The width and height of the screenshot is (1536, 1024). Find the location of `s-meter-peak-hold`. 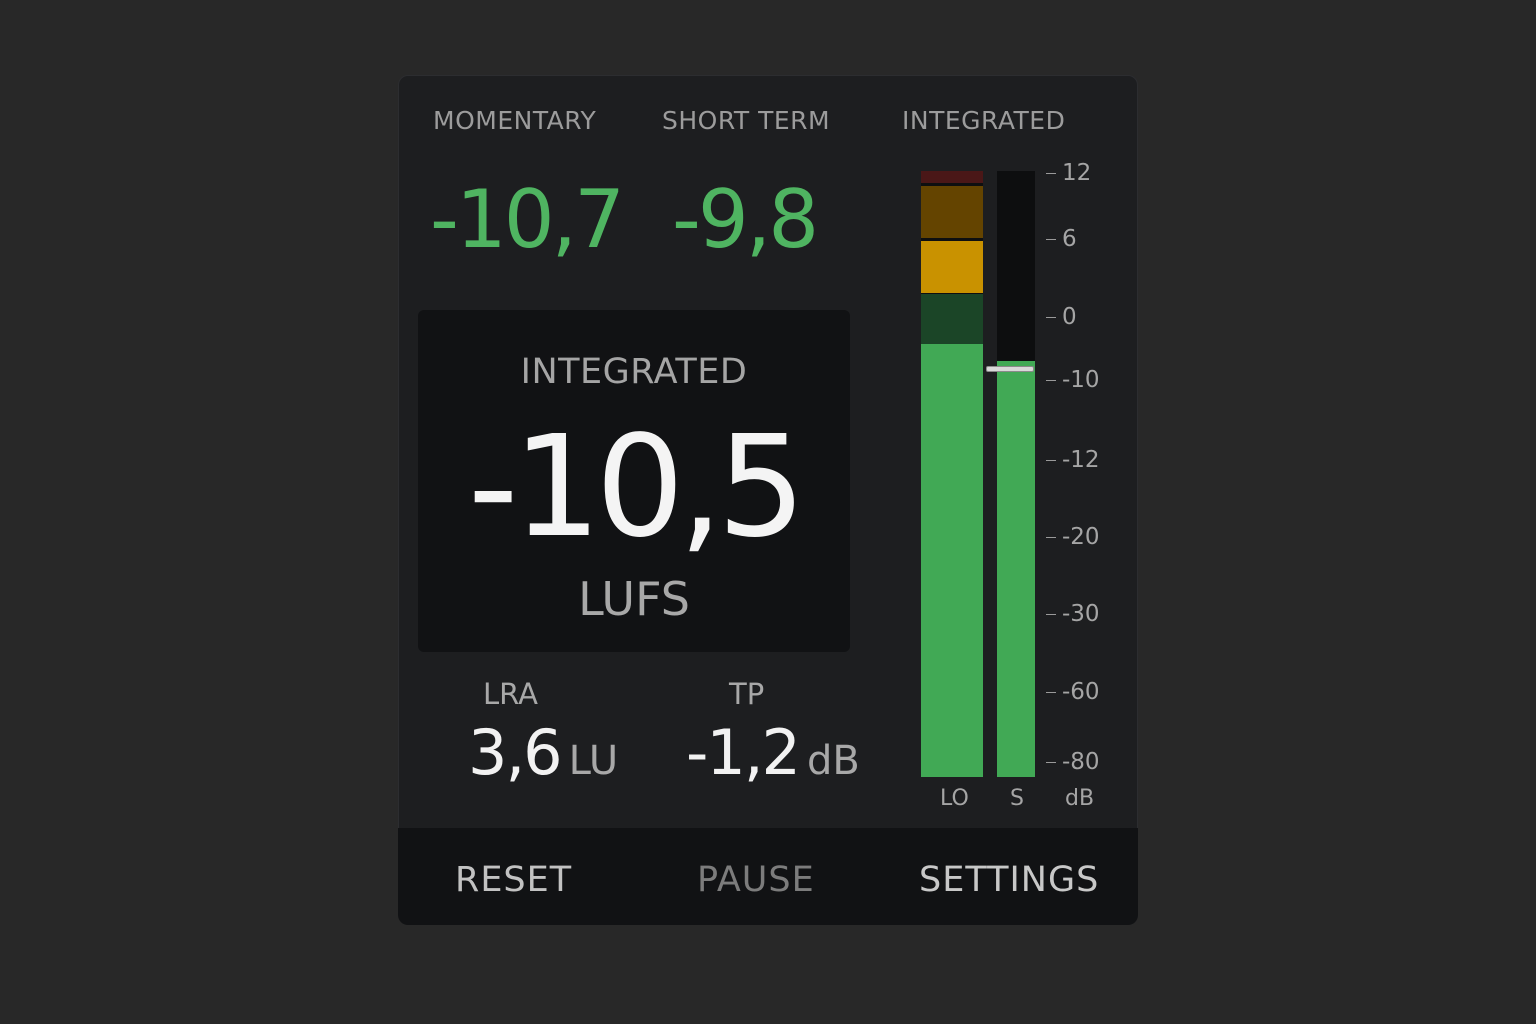

s-meter-peak-hold is located at coordinates (1010, 369).